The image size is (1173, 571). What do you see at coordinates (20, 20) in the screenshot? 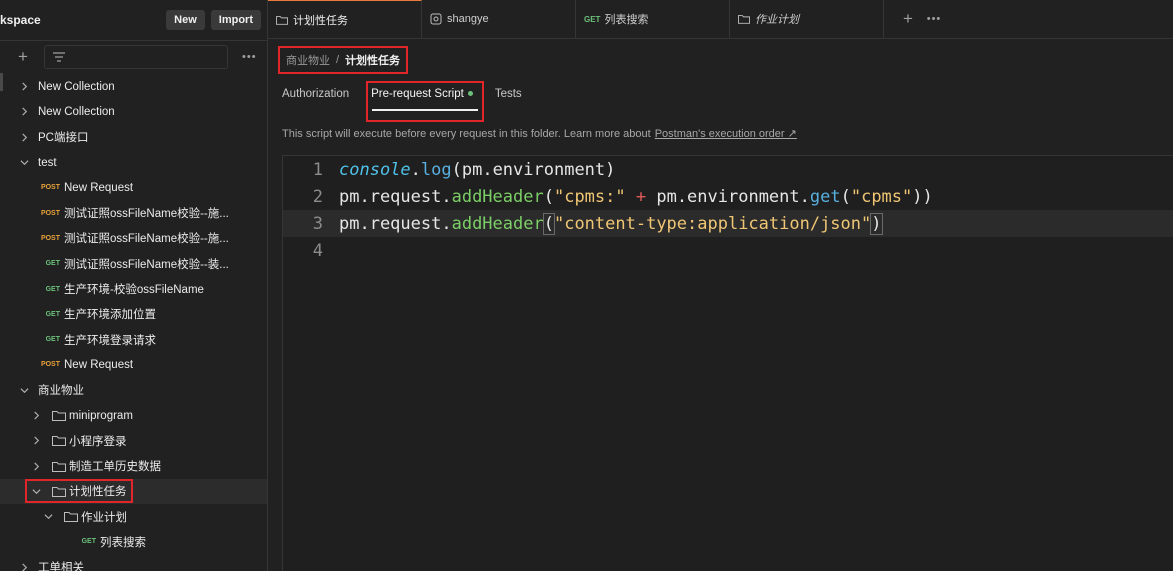
I see `workspace-title: kspace` at bounding box center [20, 20].